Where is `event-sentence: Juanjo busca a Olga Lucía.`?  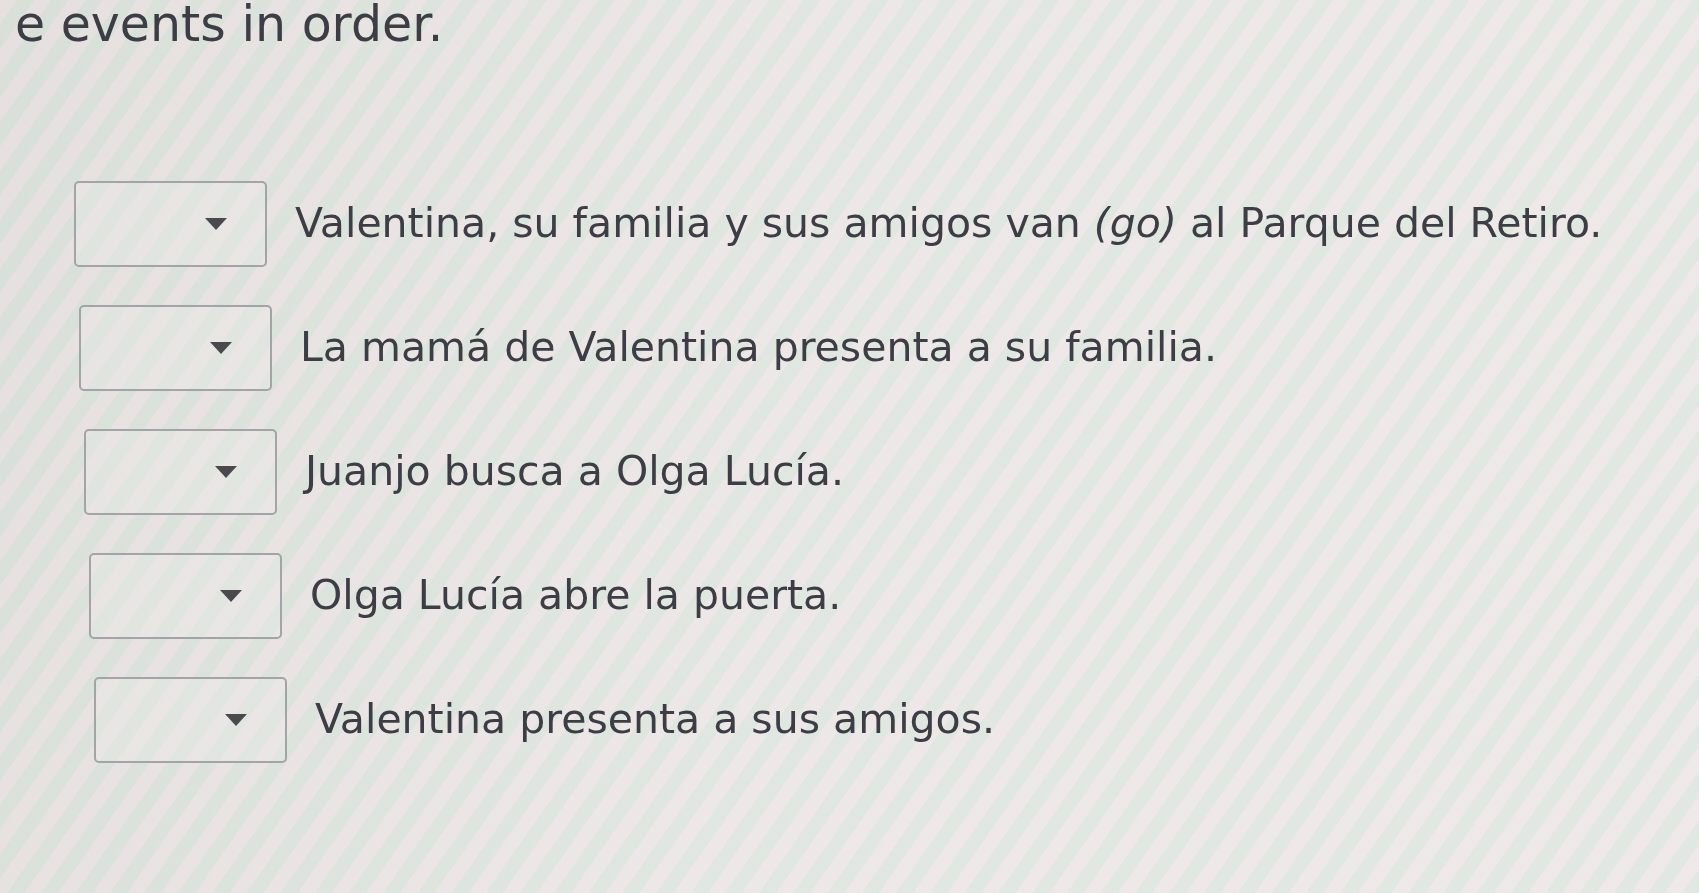
event-sentence: Juanjo busca a Olga Lucía. is located at coordinates (574, 472).